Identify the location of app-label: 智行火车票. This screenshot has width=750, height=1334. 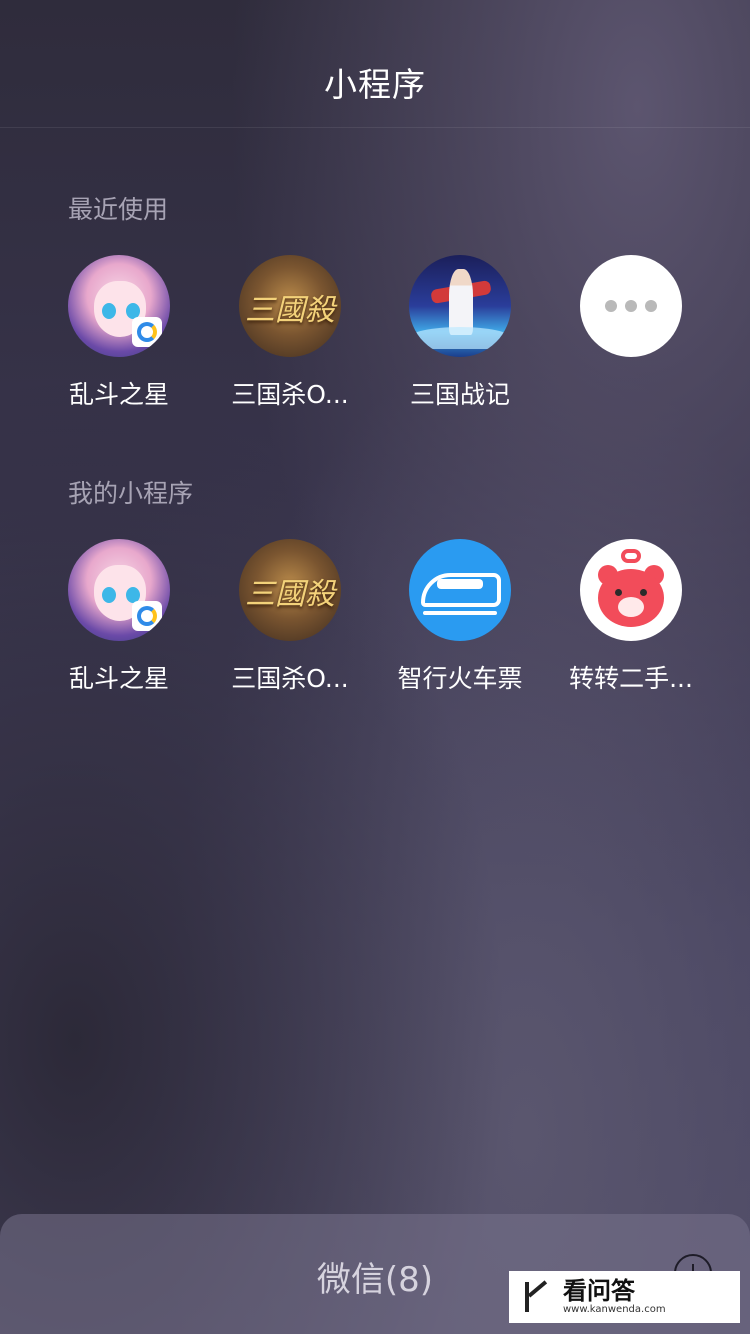
(460, 678).